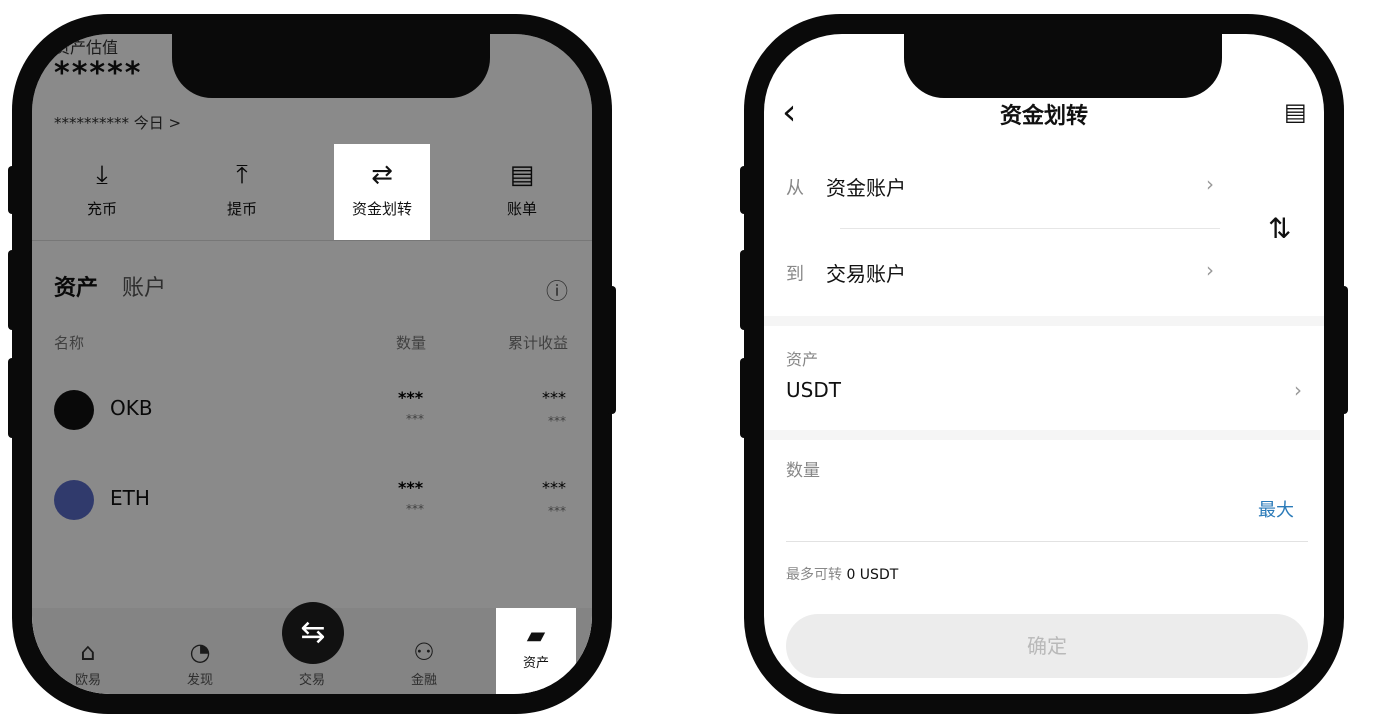 The height and width of the screenshot is (714, 1374). What do you see at coordinates (423, 680) in the screenshot?
I see `nav-label: 金融` at bounding box center [423, 680].